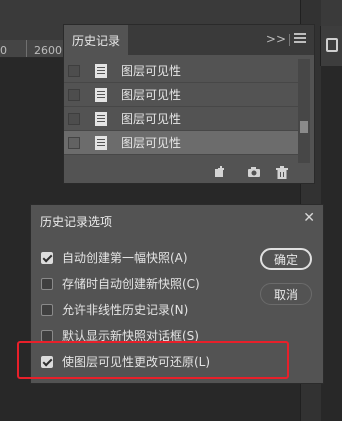 This screenshot has height=421, width=342. I want to click on option-label: 允许非线性历史记录(N), so click(125, 310).